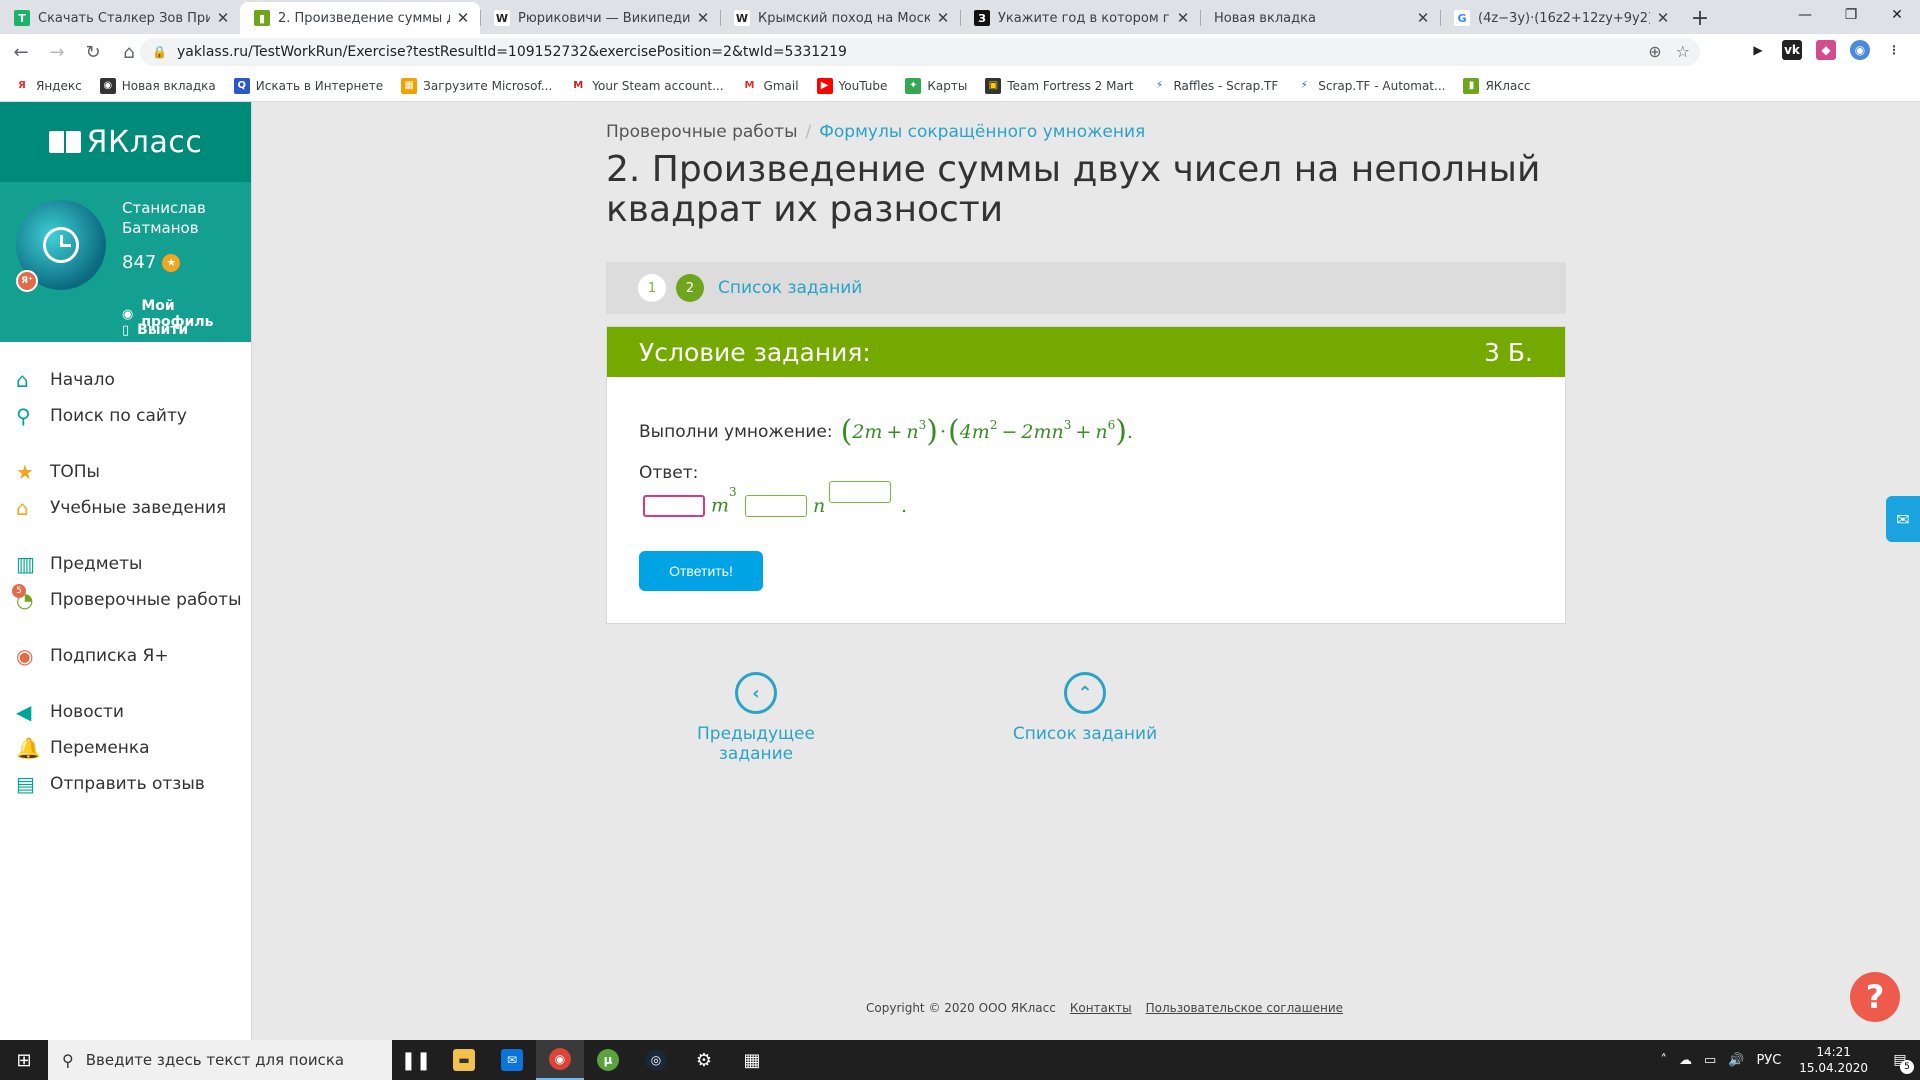  What do you see at coordinates (48, 85) in the screenshot?
I see `bookmark-1: Я Яндекс` at bounding box center [48, 85].